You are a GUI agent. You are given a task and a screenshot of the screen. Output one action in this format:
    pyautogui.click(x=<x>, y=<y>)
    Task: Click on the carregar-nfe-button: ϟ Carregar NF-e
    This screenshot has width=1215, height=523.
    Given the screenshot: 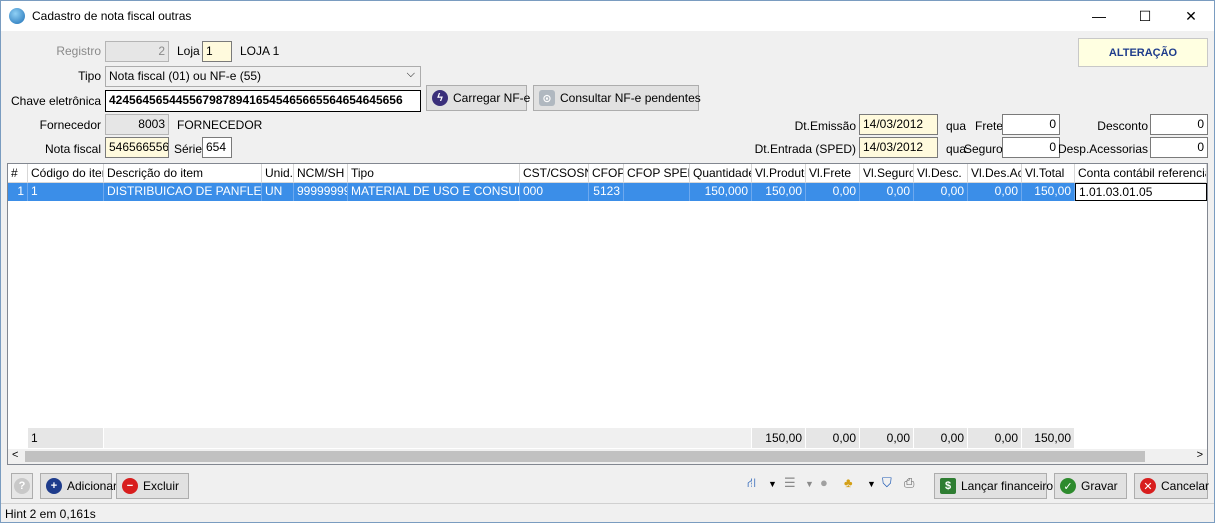 What is the action you would take?
    pyautogui.click(x=478, y=98)
    